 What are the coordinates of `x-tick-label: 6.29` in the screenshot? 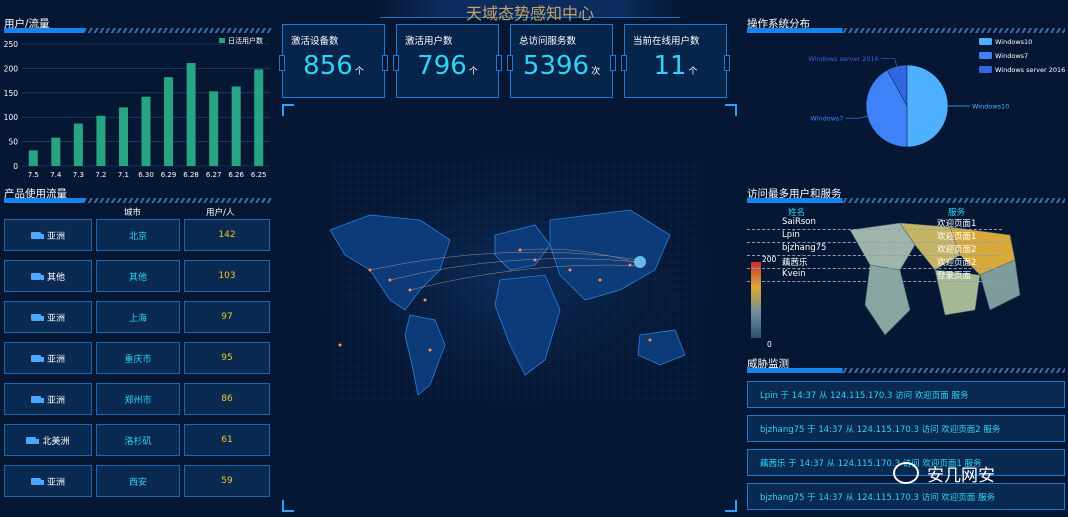 It's located at (169, 175).